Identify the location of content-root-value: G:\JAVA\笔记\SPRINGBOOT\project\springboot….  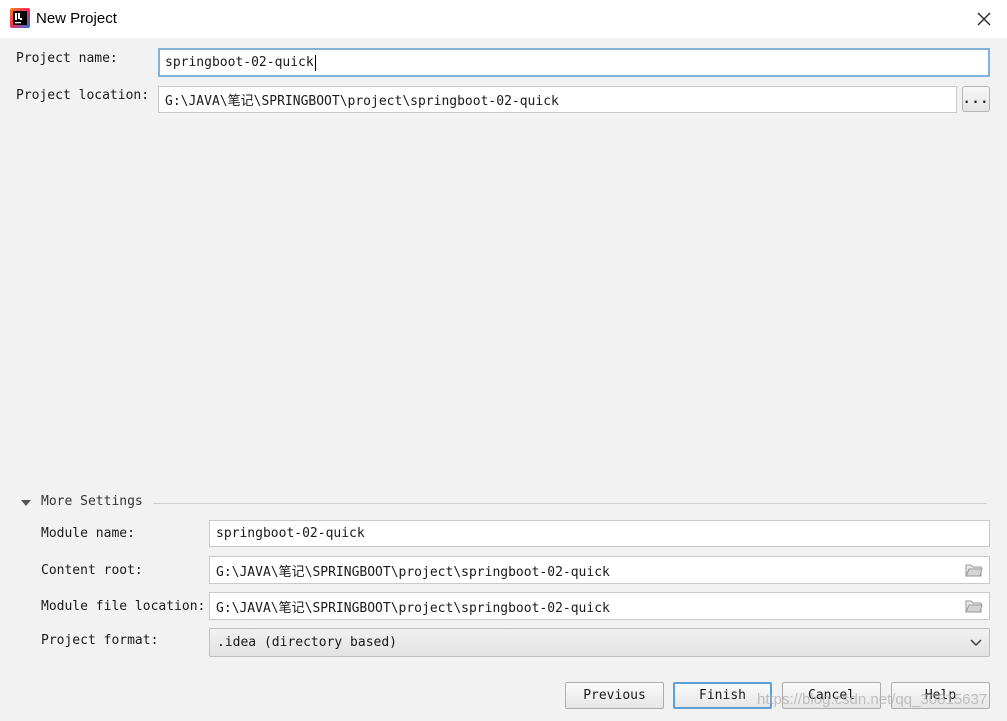
(413, 572).